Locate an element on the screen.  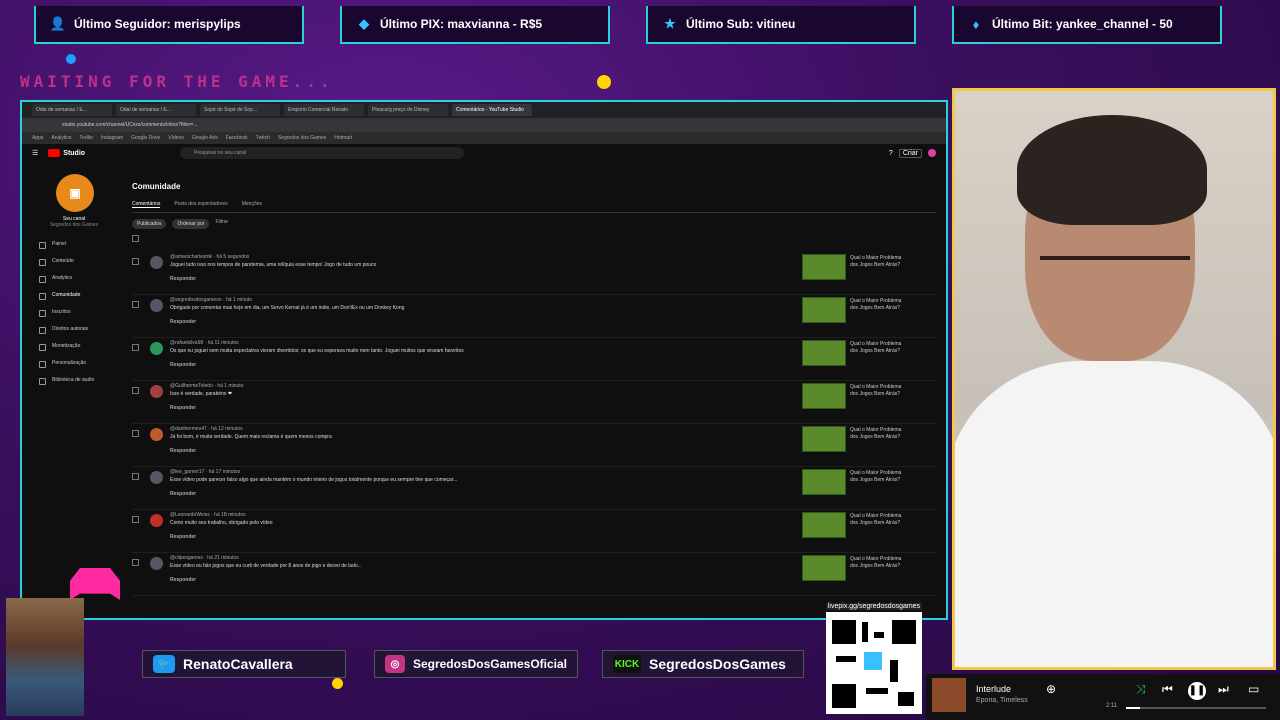
next-icon: ⏭ is located at coordinates (1223, 689).